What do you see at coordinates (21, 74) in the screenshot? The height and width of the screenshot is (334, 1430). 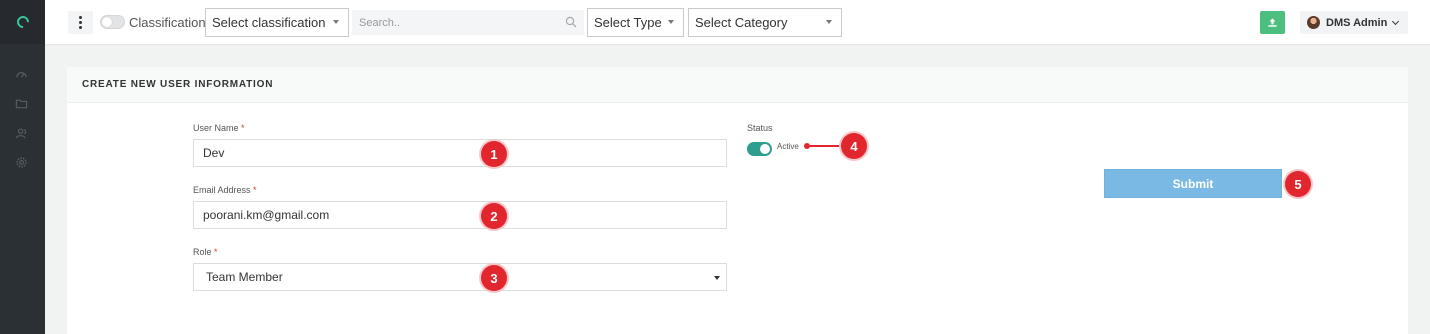 I see `dashboard-icon` at bounding box center [21, 74].